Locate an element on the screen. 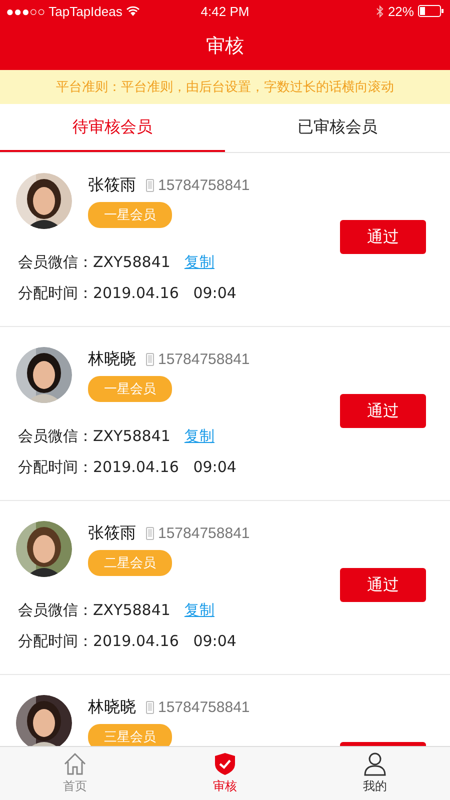 This screenshot has height=800, width=450. member-level-badge: 三星会员 is located at coordinates (130, 735).